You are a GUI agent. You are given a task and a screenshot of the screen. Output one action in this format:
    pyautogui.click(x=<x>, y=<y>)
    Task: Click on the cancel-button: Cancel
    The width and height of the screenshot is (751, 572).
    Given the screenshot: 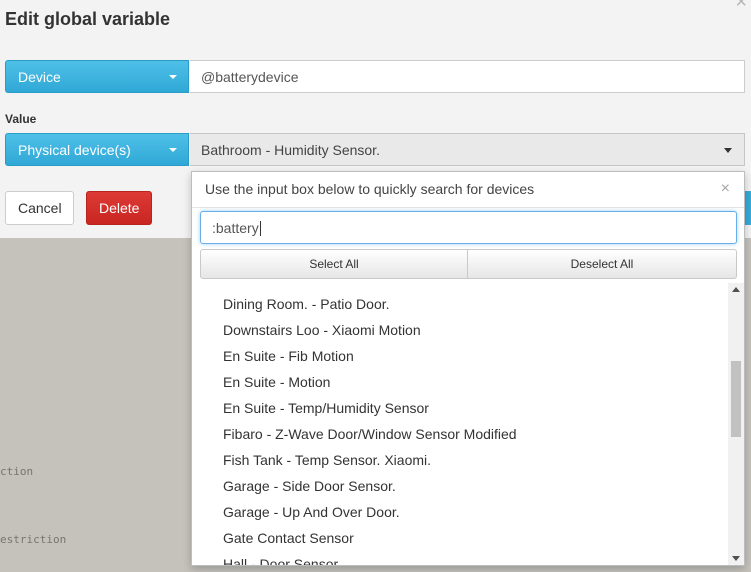 What is the action you would take?
    pyautogui.click(x=39, y=208)
    